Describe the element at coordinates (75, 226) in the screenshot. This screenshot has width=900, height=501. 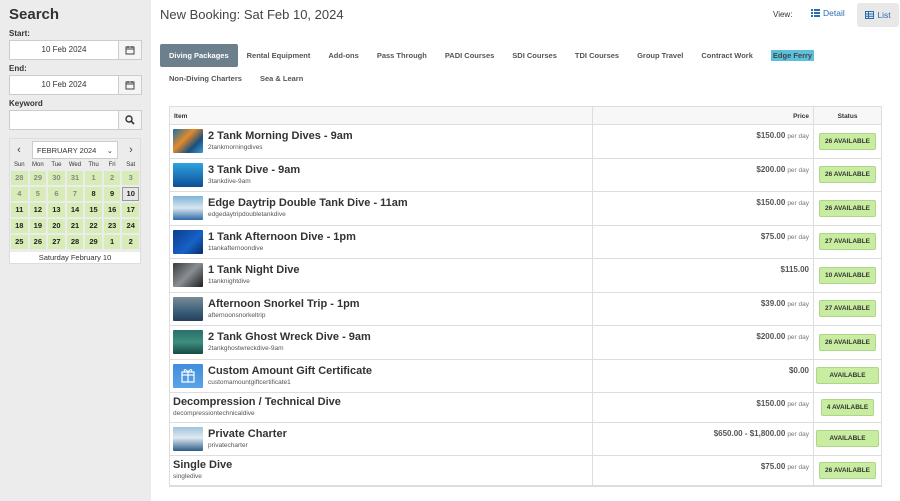
I see `calendar-day: 21` at that location.